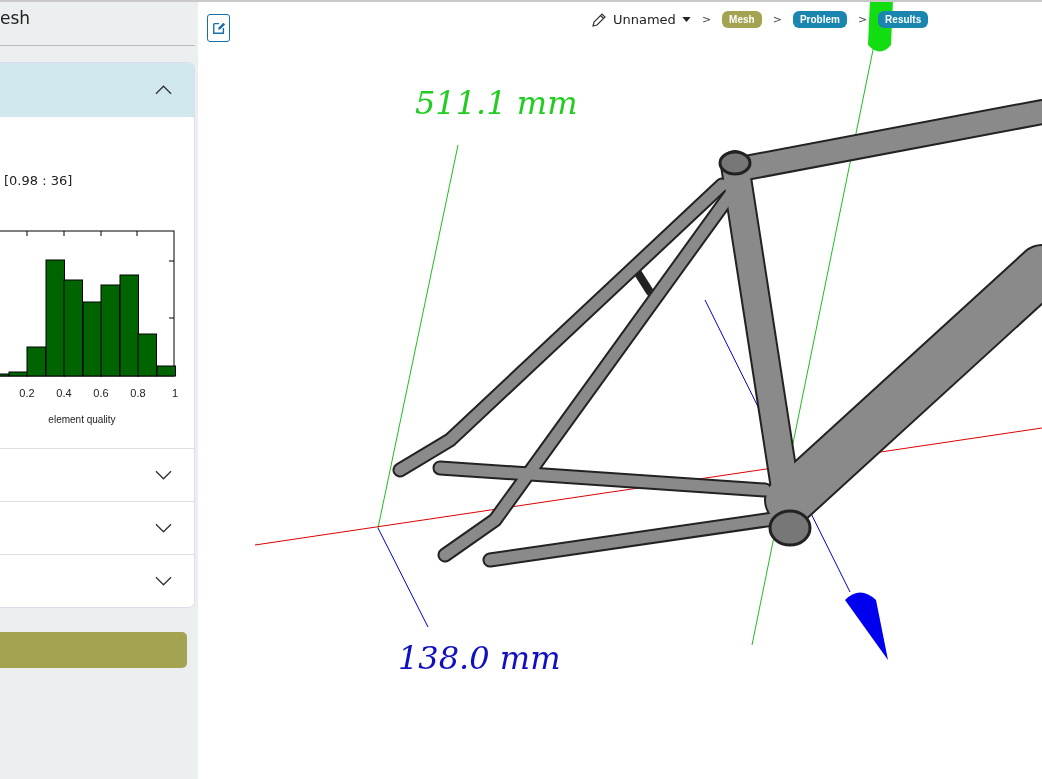 The image size is (1042, 779). What do you see at coordinates (496, 103) in the screenshot?
I see `dimension-label: 511.1 mm` at bounding box center [496, 103].